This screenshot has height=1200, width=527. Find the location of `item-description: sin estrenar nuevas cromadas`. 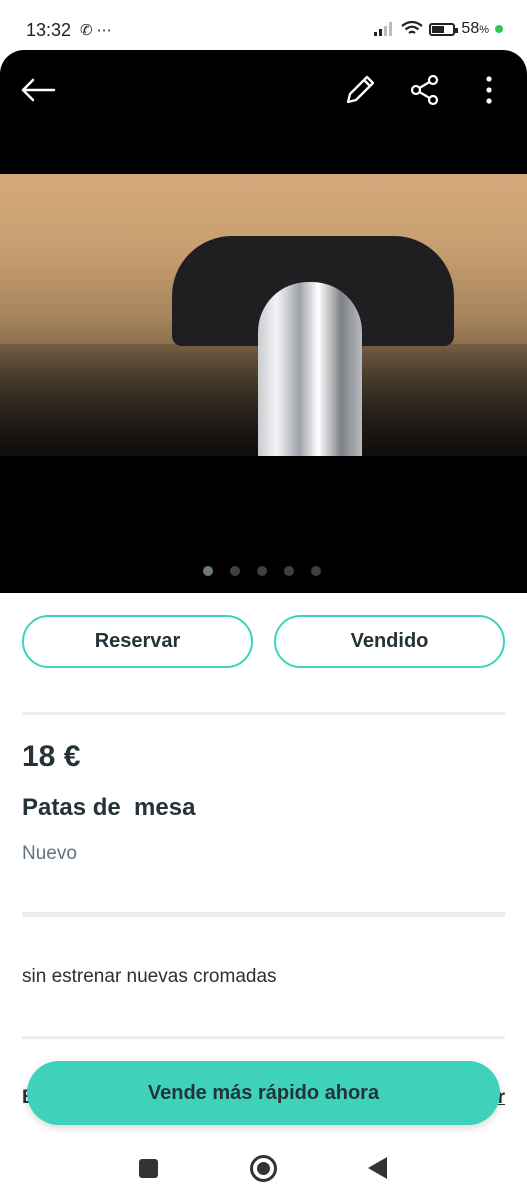

item-description: sin estrenar nuevas cromadas is located at coordinates (149, 976).